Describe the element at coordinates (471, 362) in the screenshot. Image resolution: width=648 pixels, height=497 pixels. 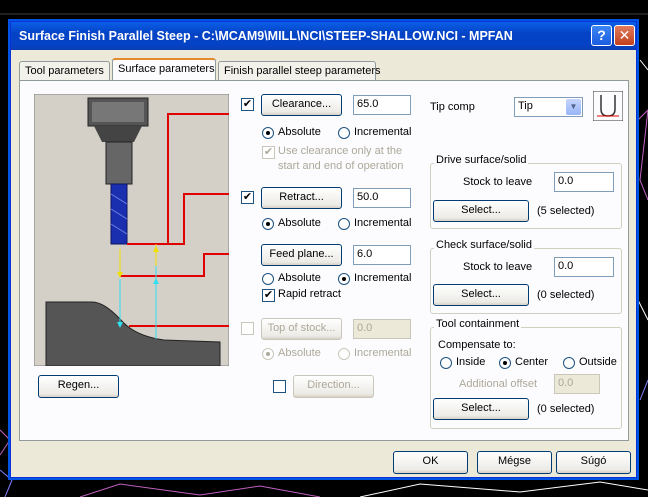
I see `compensate-inside-label: Inside` at that location.